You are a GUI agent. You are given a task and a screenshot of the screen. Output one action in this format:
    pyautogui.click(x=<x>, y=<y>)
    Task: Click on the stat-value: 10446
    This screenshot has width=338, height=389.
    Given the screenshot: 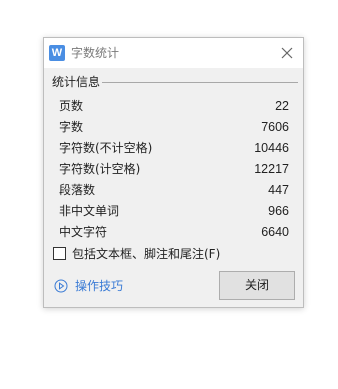 What is the action you would take?
    pyautogui.click(x=271, y=148)
    